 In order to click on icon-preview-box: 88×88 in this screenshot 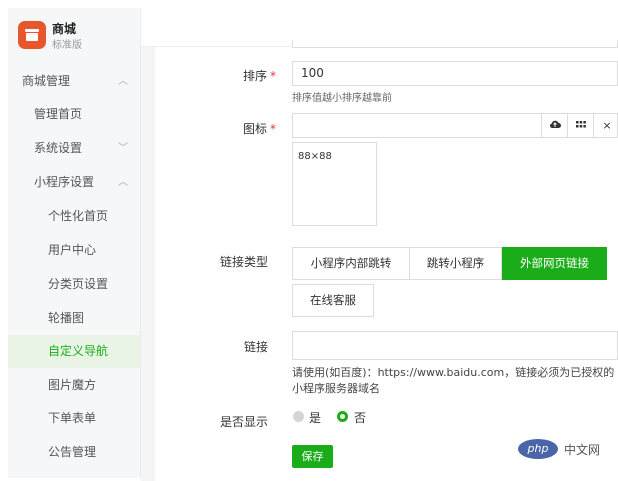, I will do `click(334, 184)`.